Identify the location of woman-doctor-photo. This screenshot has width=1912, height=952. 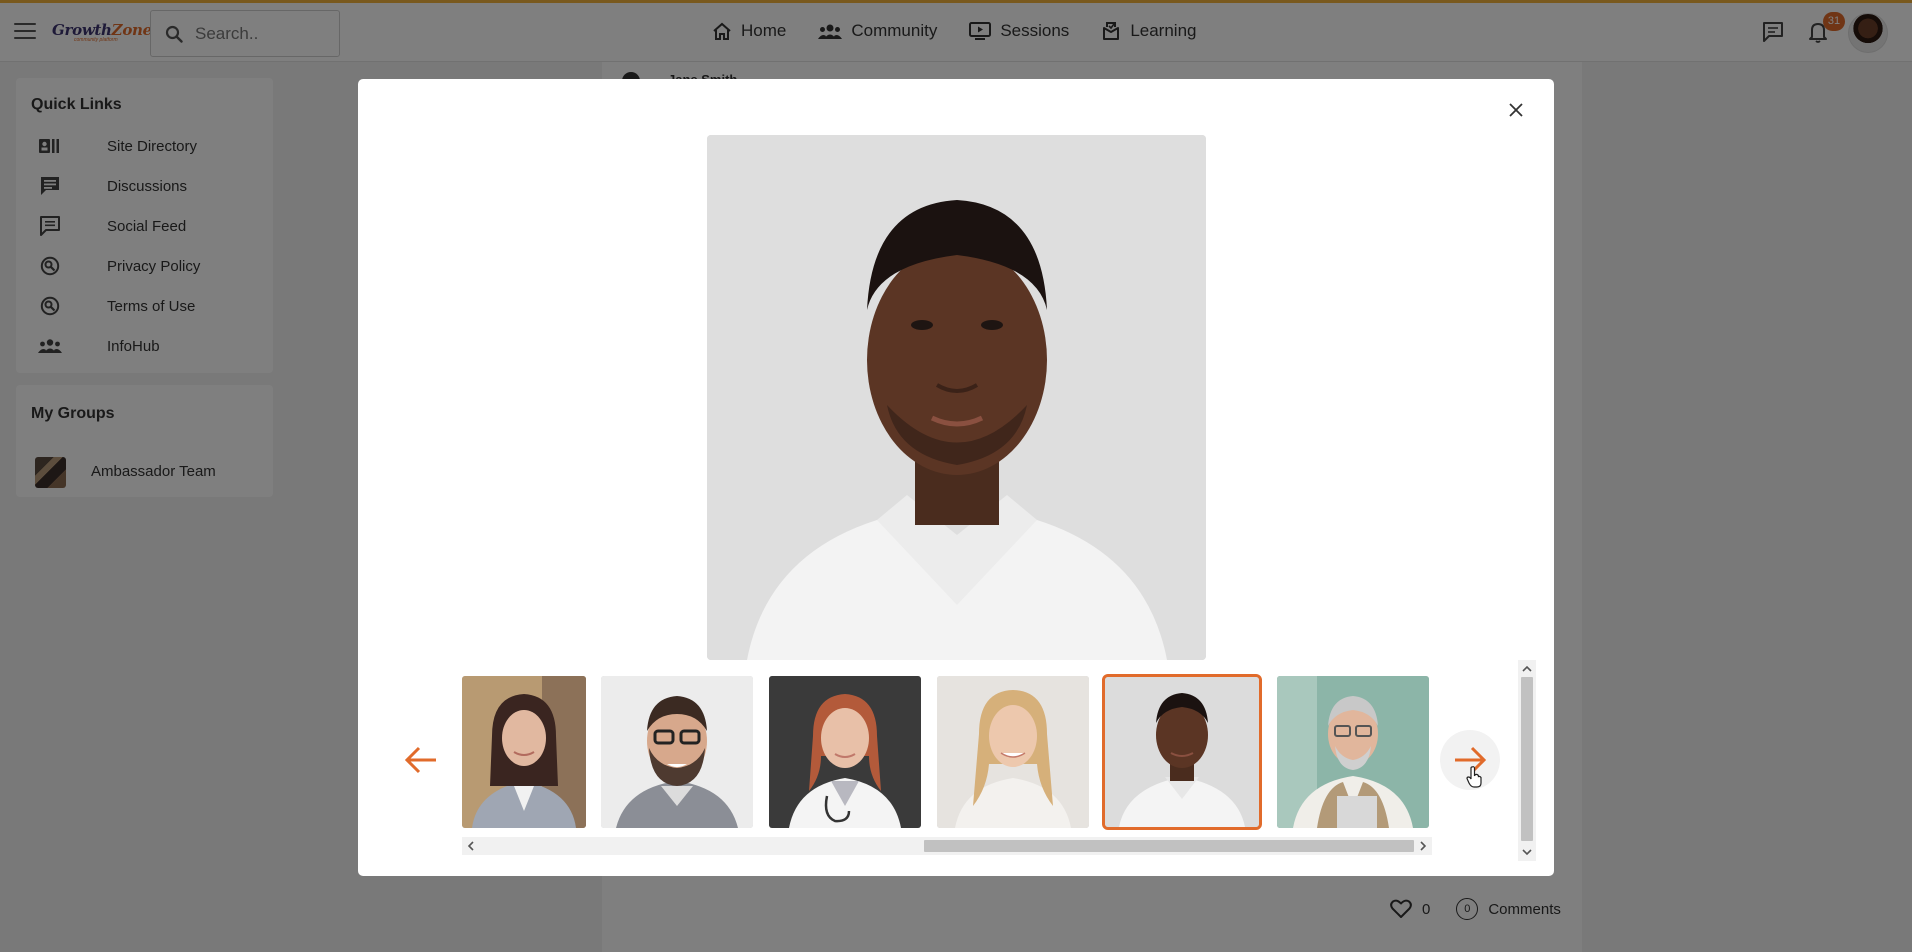
(845, 752).